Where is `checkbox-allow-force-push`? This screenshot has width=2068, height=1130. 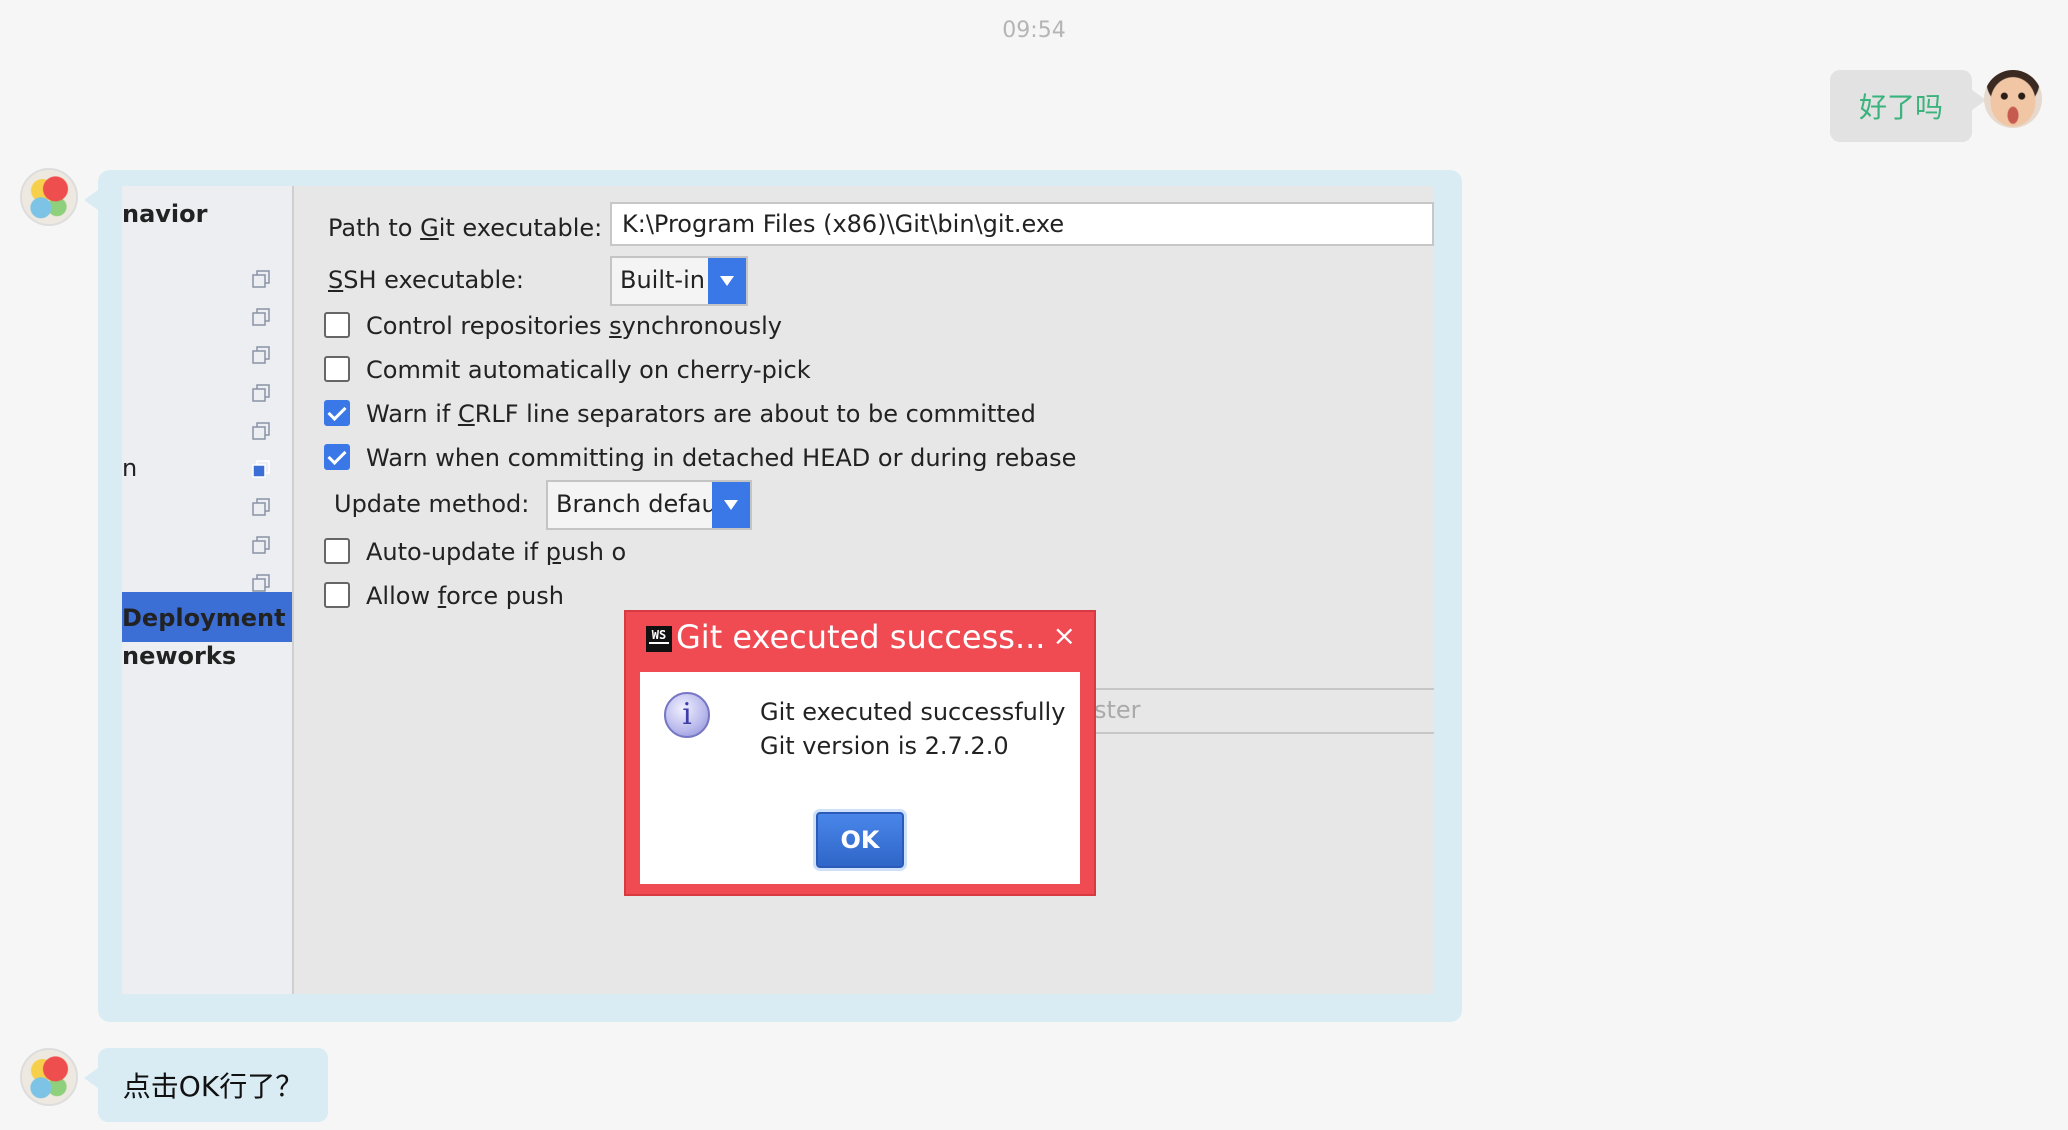
checkbox-allow-force-push is located at coordinates (337, 595).